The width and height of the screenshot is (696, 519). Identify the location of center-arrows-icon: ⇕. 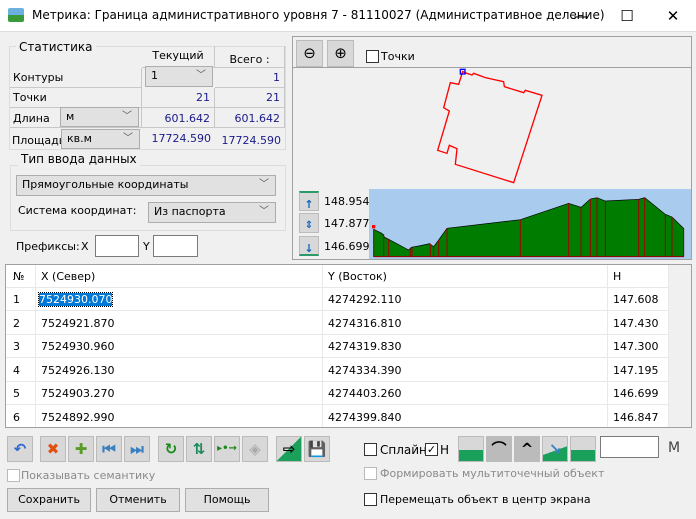
(309, 225).